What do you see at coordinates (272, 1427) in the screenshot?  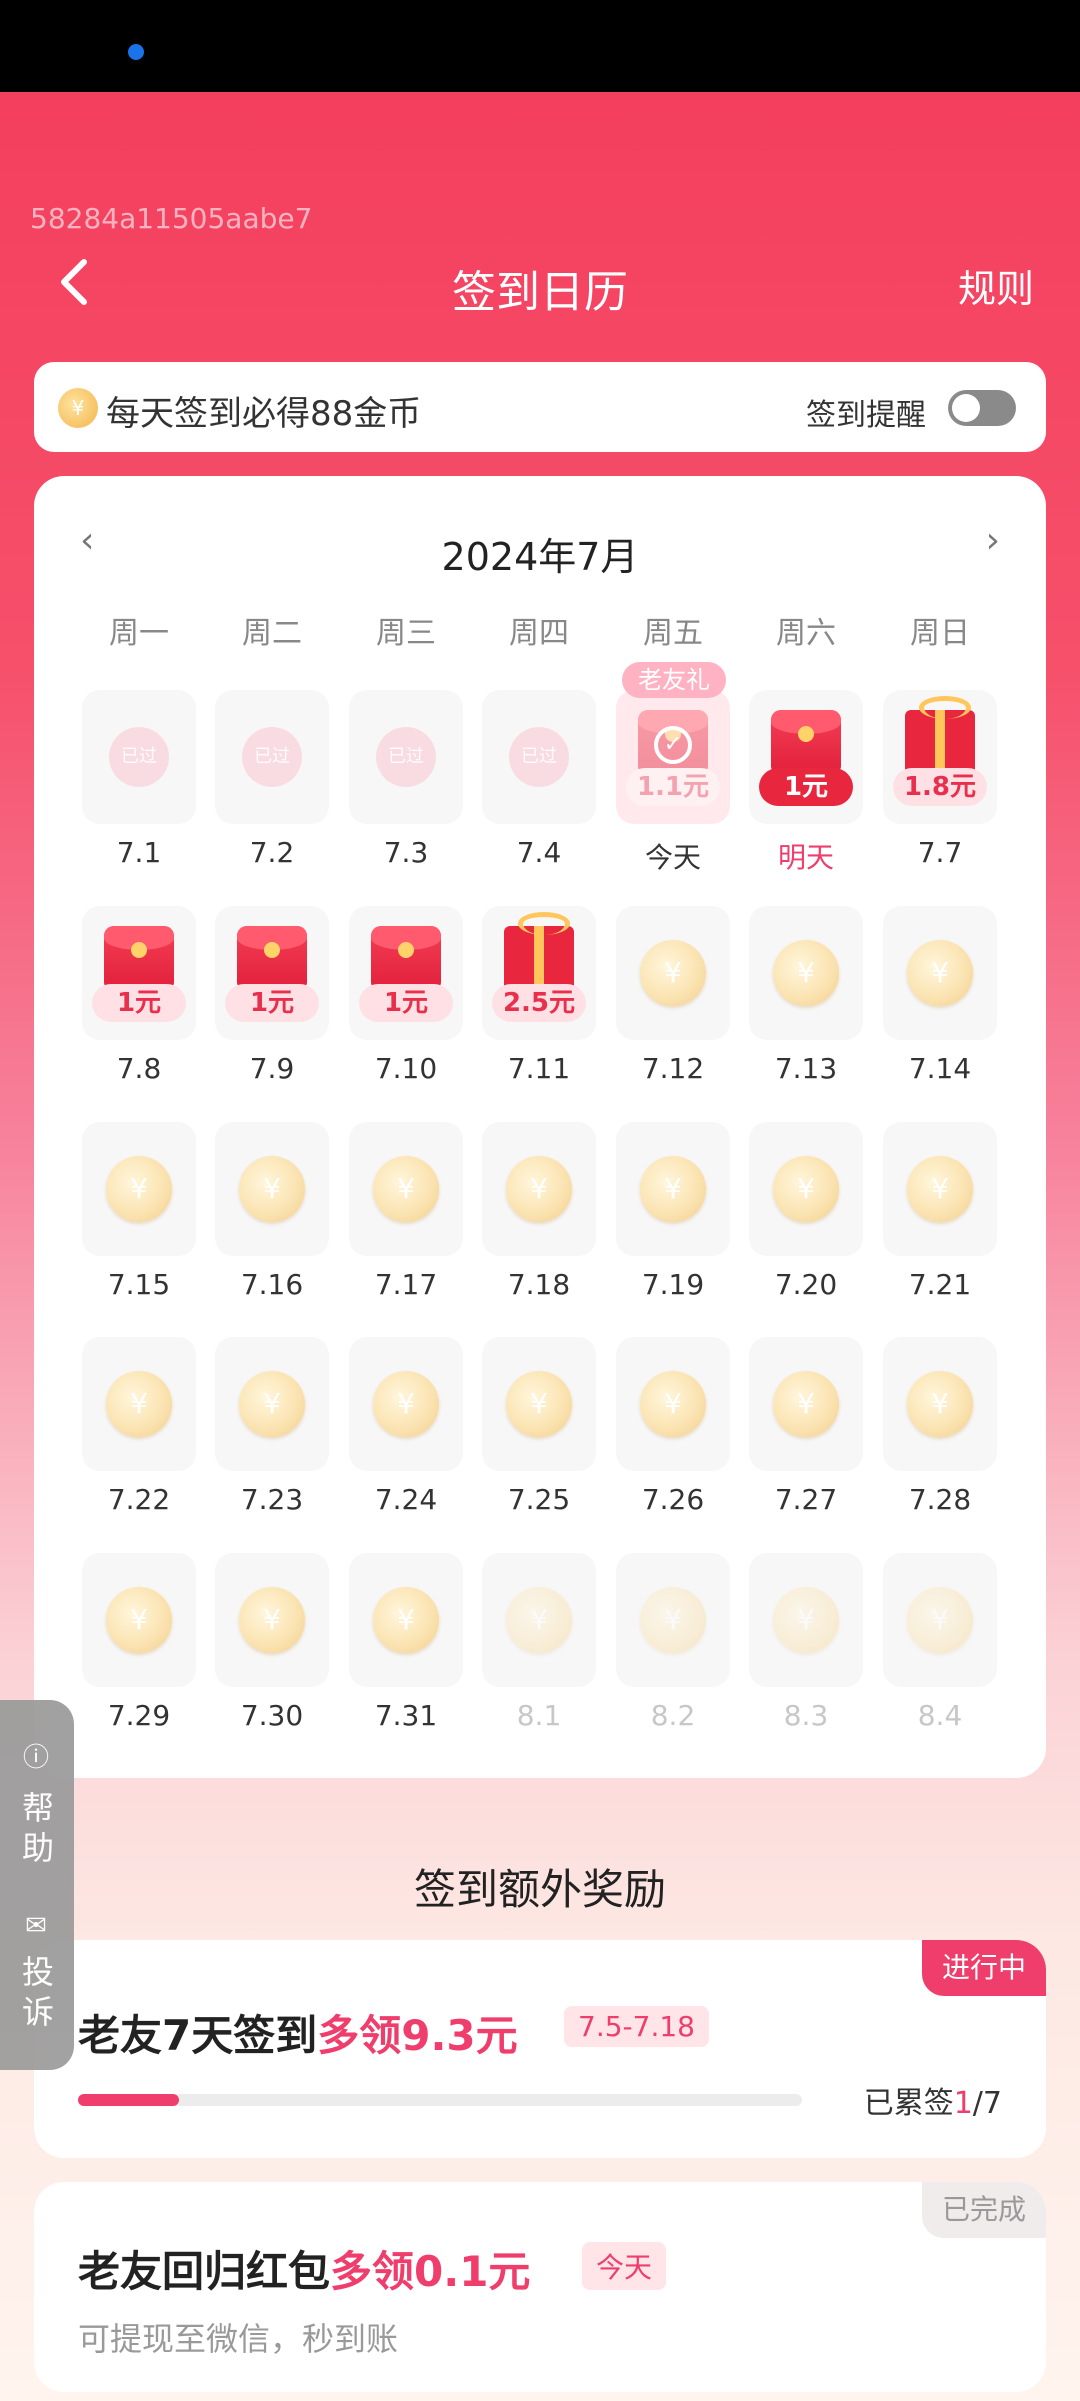 I see `calendar-day: ¥7.23` at bounding box center [272, 1427].